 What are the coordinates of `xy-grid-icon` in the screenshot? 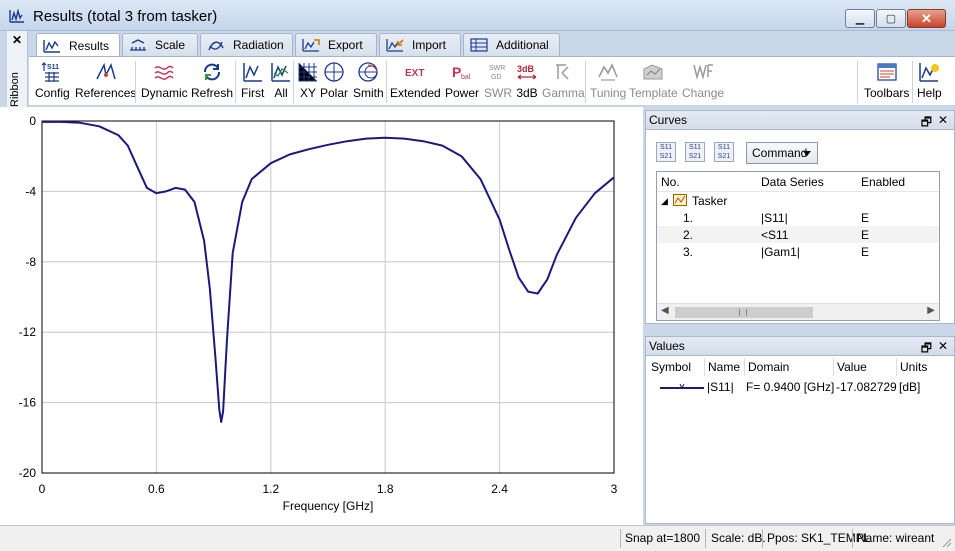 It's located at (307, 72).